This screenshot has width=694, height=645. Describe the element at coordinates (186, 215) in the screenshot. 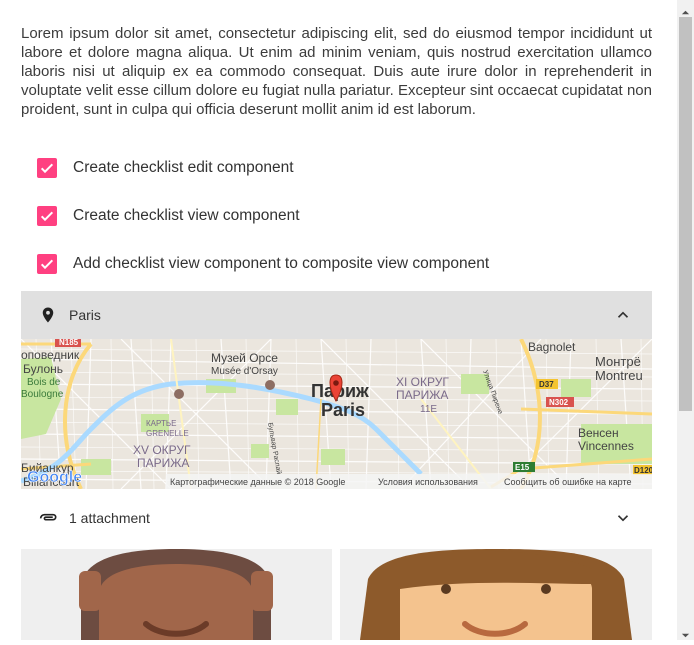

I see `checklist-label: Create checklist view component` at that location.